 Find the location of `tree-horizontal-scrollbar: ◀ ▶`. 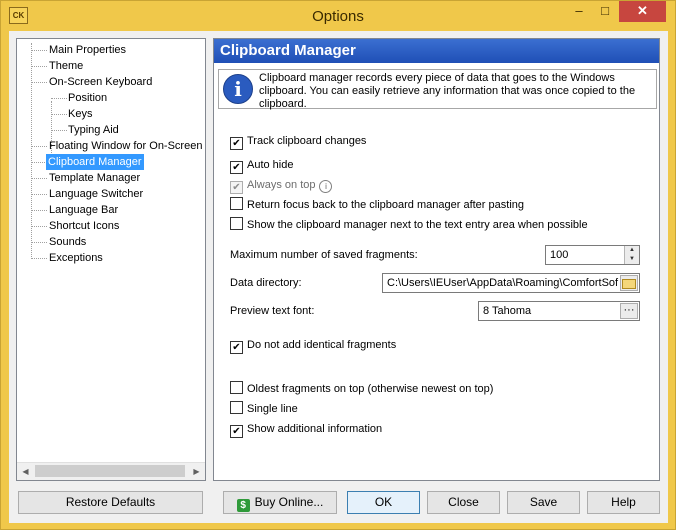

tree-horizontal-scrollbar: ◀ ▶ is located at coordinates (111, 471).